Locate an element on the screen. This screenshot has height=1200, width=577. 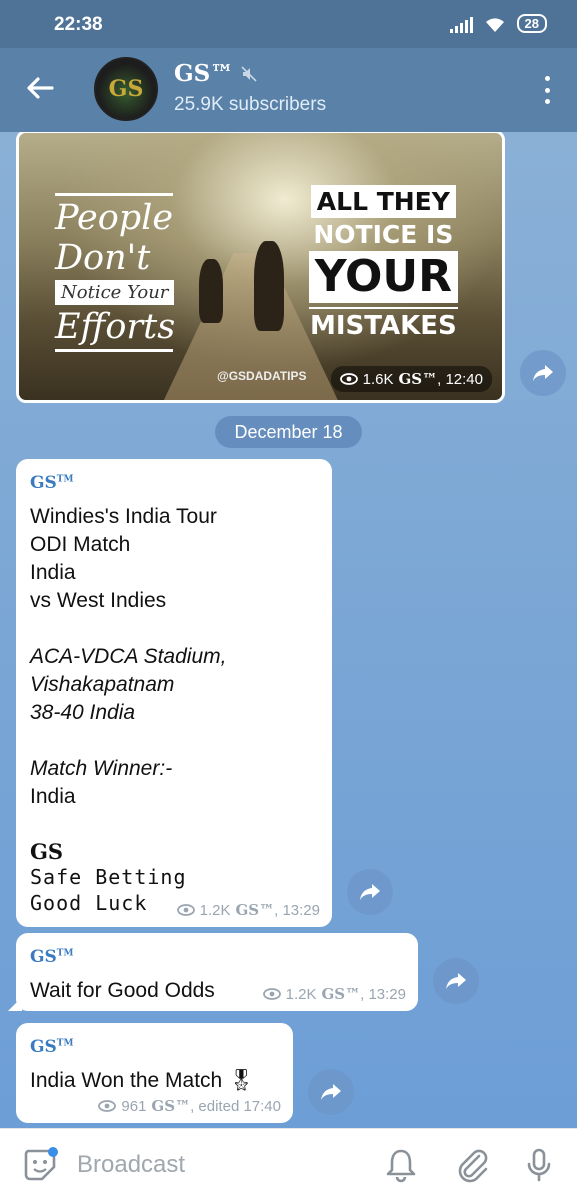
channel-header: GS GS™ 25.9K subscribers is located at coordinates (288, 90).